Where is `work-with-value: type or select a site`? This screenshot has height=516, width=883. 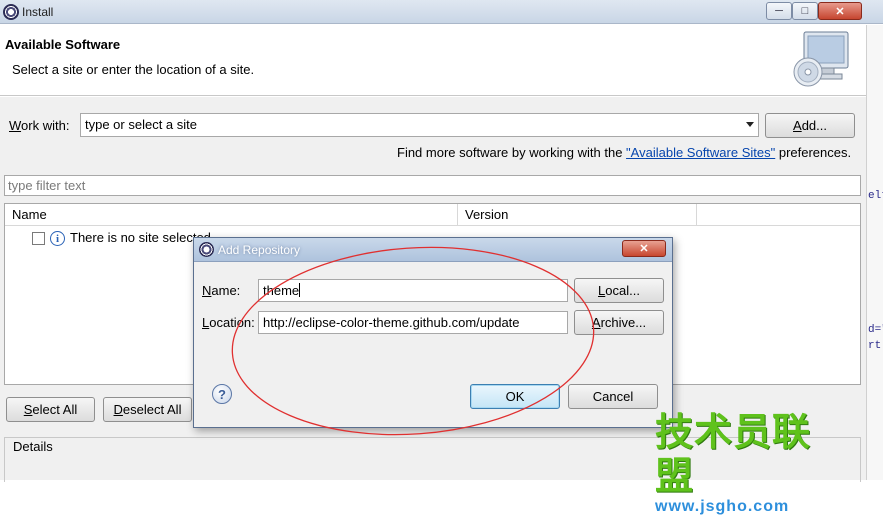 work-with-value: type or select a site is located at coordinates (141, 124).